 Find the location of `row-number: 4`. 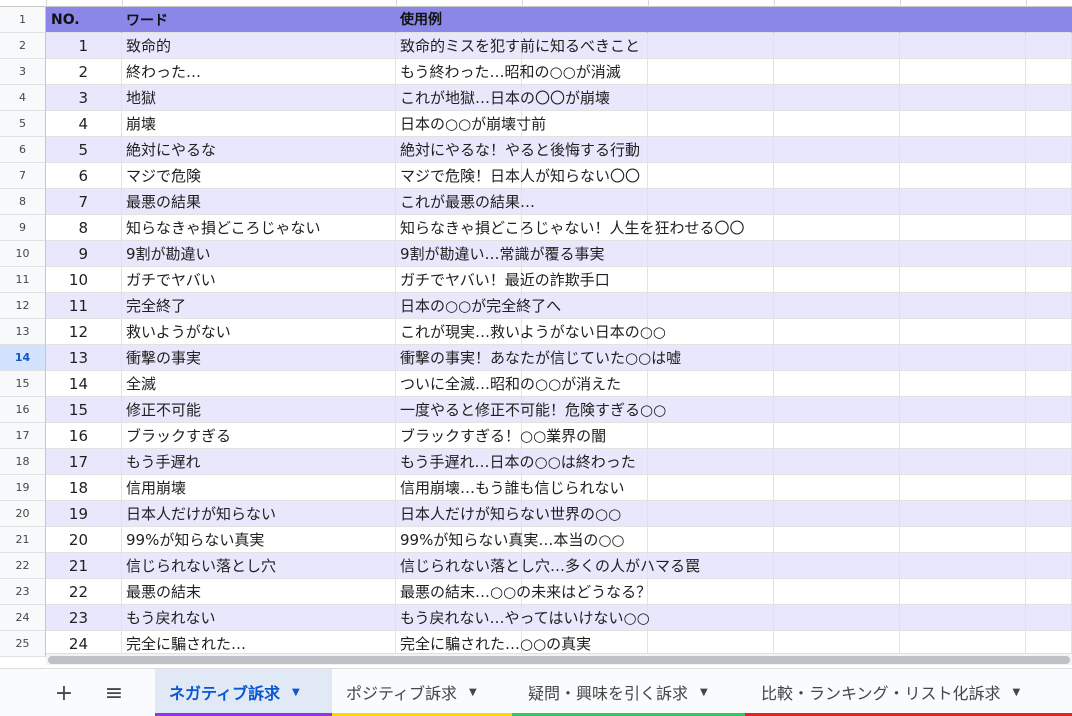

row-number: 4 is located at coordinates (23, 98).